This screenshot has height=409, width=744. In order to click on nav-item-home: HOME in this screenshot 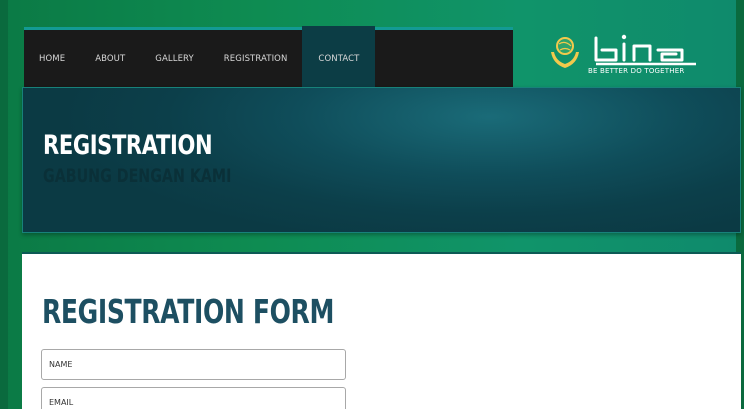, I will do `click(52, 59)`.